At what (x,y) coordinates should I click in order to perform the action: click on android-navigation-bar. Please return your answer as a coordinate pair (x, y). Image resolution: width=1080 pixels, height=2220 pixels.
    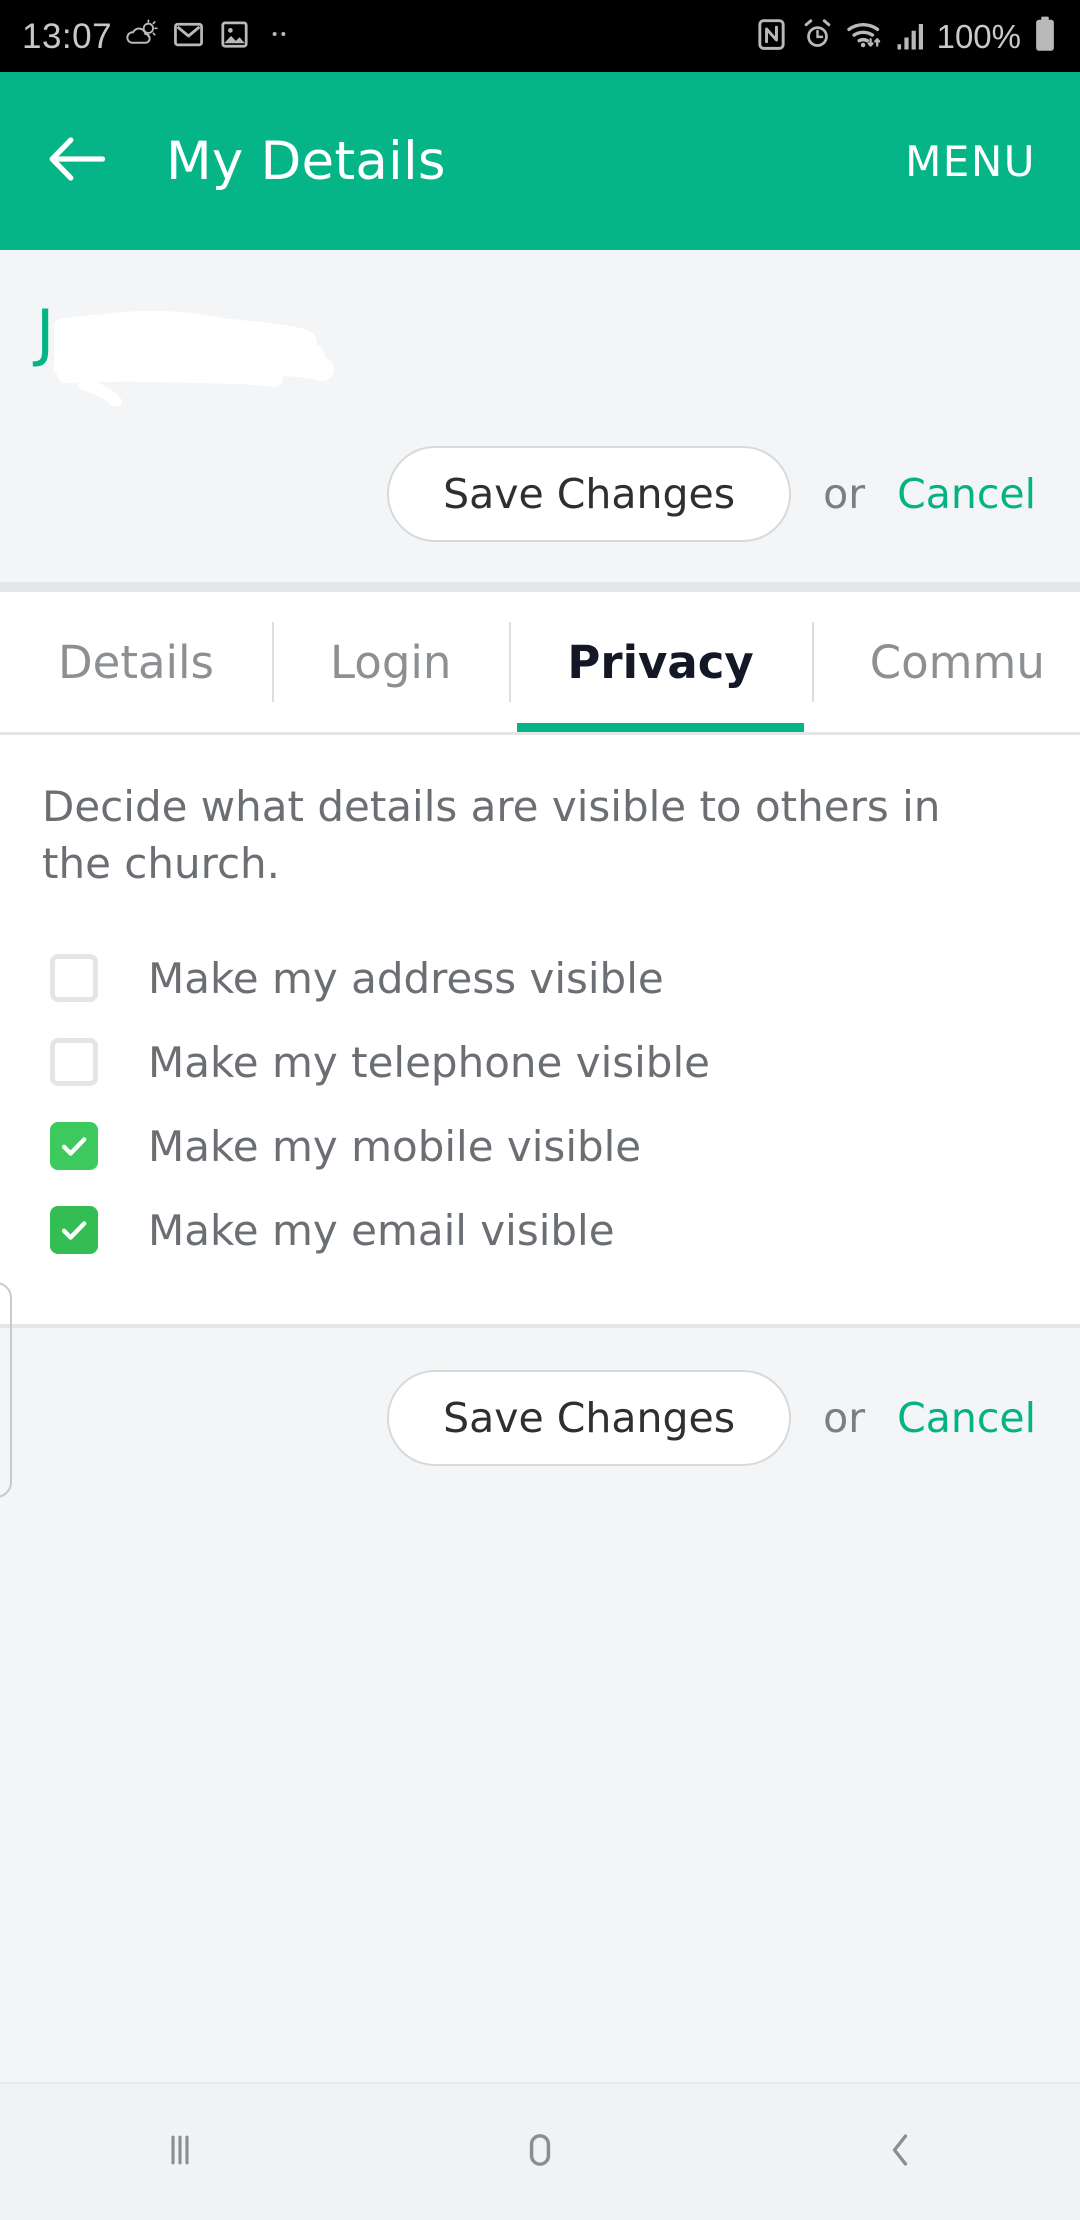
    Looking at the image, I should click on (540, 2151).